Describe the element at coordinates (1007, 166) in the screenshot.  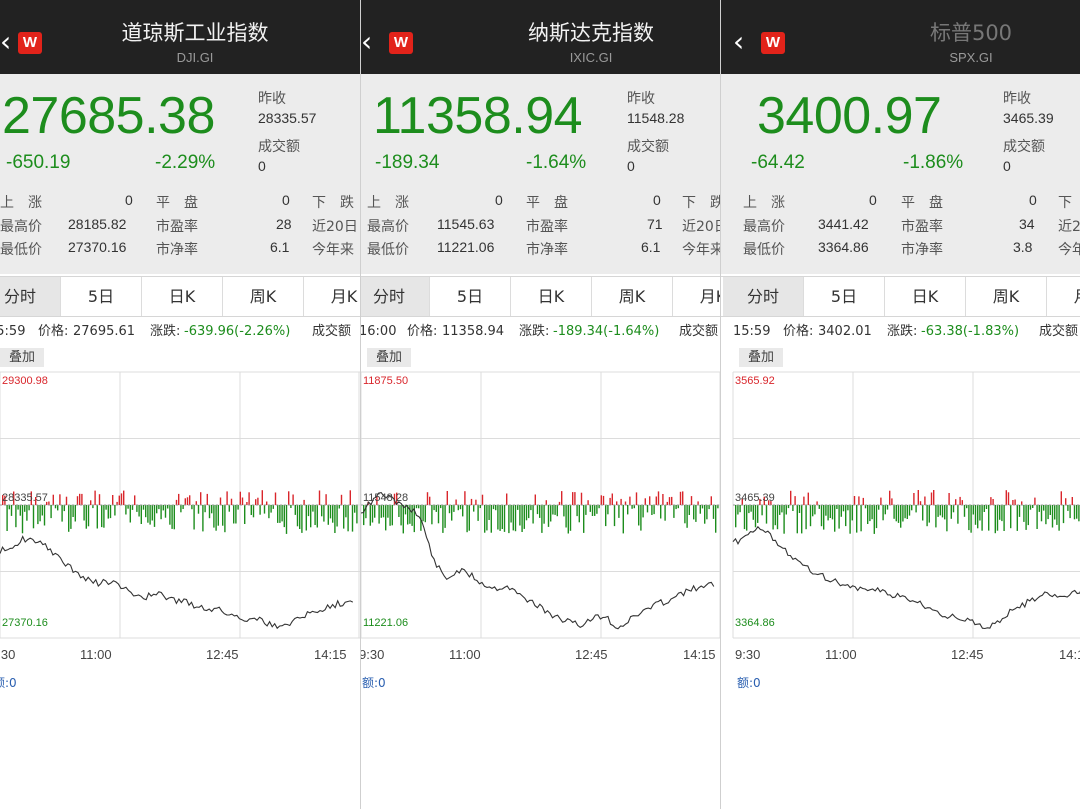
I see `volume-value: 0` at that location.